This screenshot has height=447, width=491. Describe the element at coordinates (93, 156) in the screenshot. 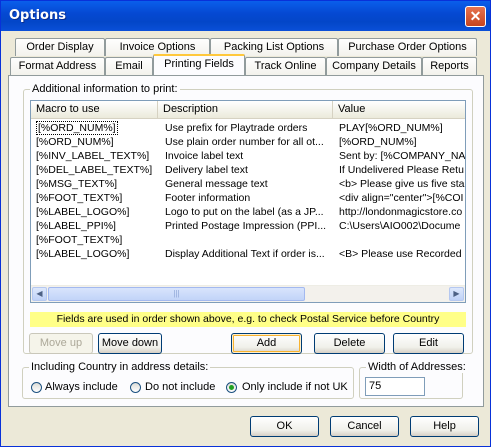

I see `cell-text: [%INV_LABEL_TEXT%]` at that location.